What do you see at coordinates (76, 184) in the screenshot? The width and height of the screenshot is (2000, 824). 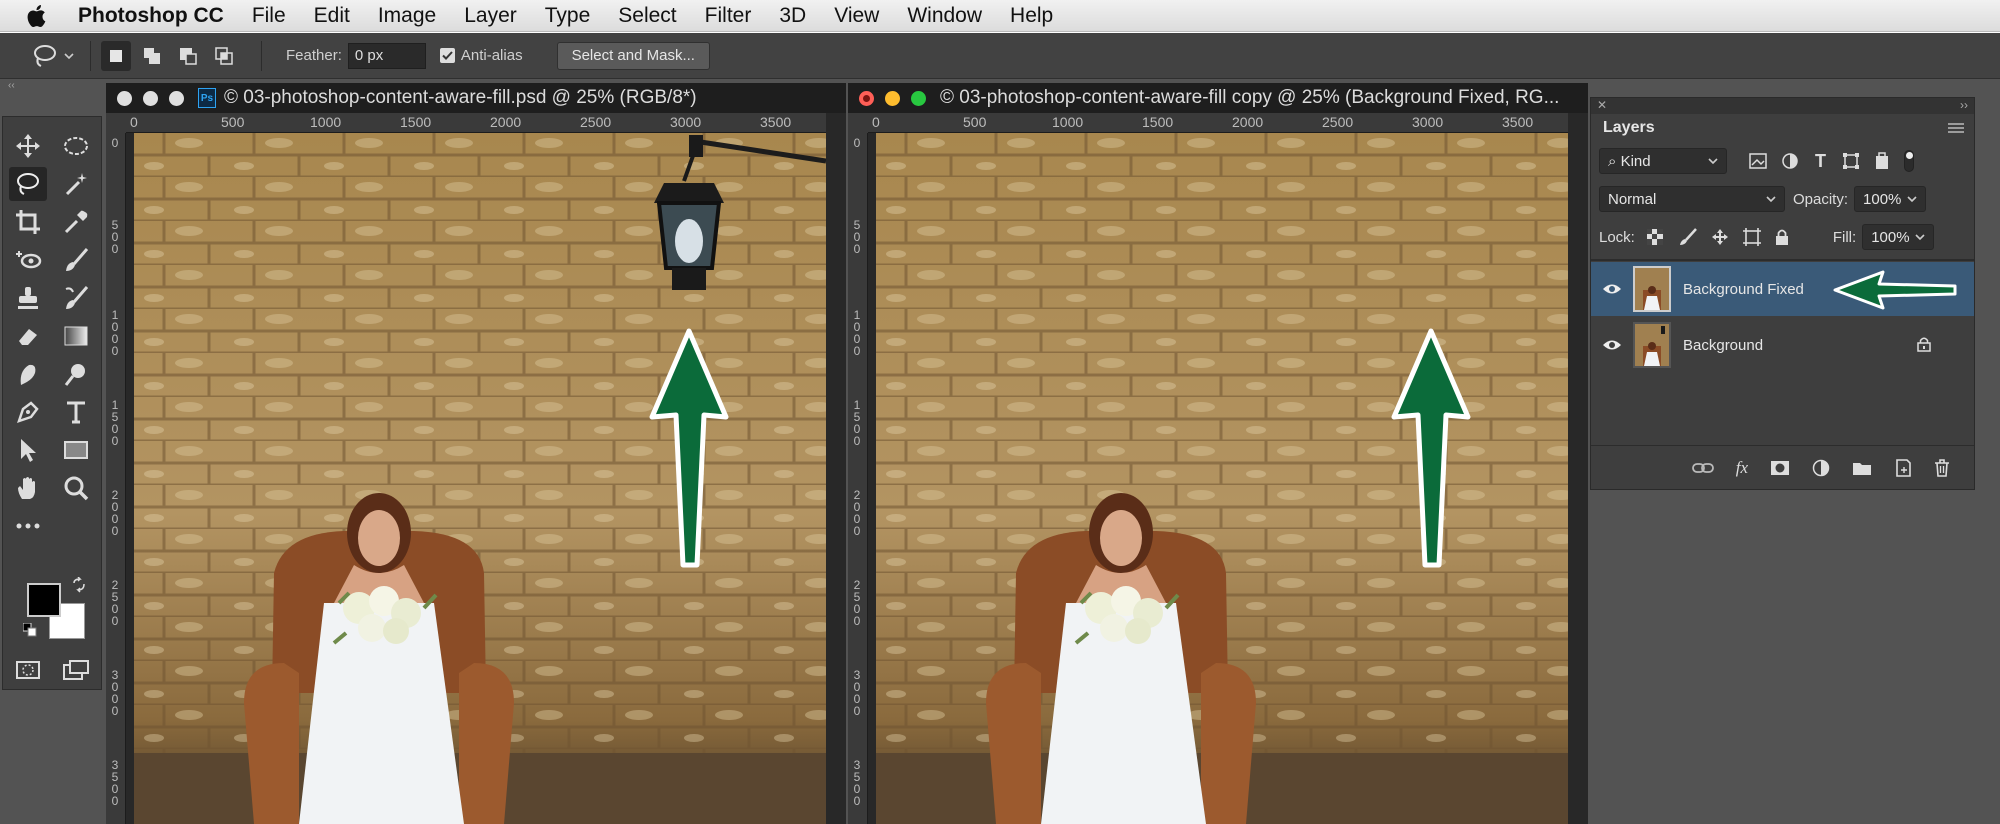 I see `magic-wand-tool` at bounding box center [76, 184].